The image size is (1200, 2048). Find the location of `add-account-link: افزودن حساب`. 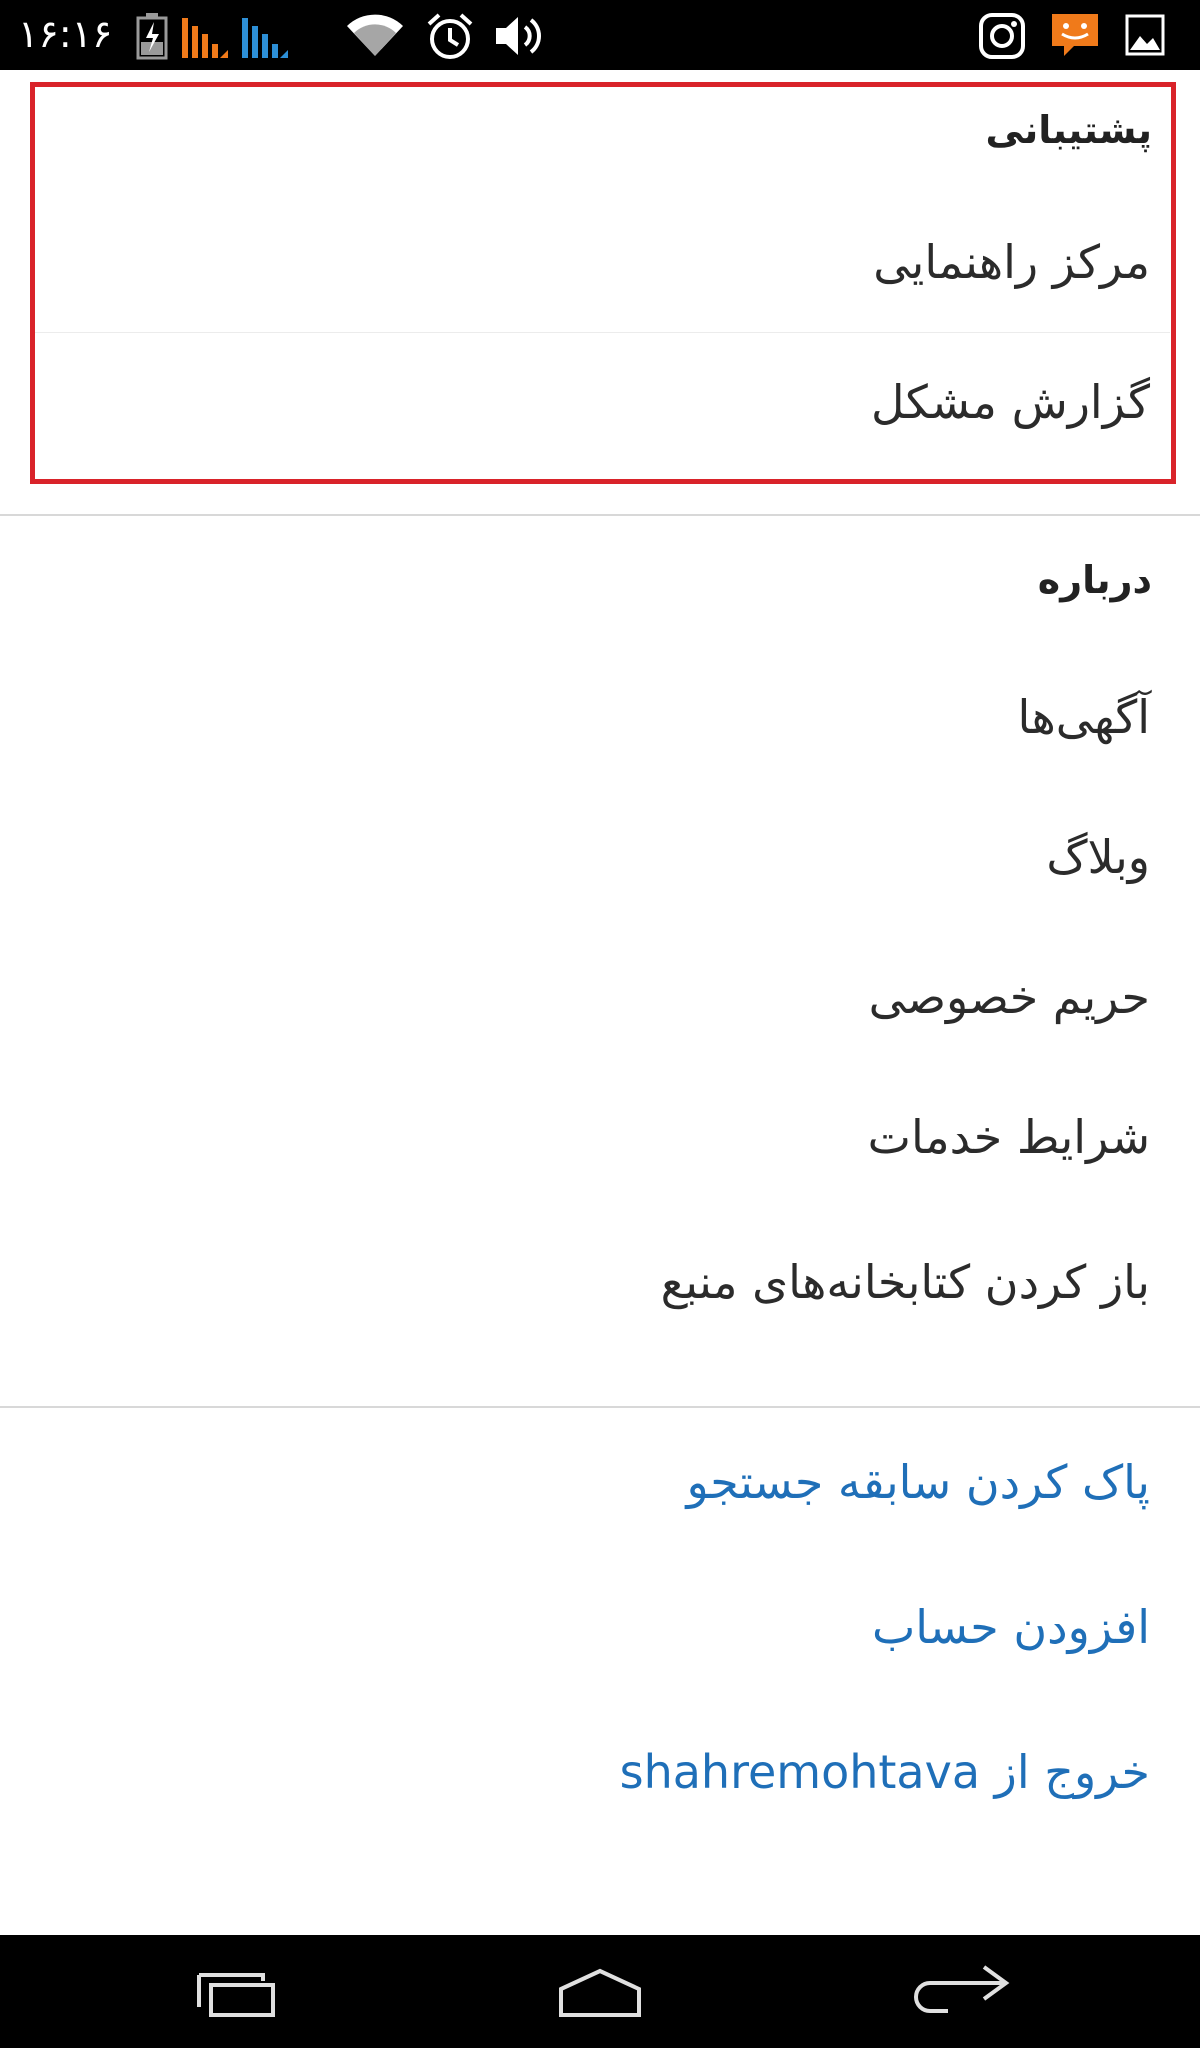

add-account-link: افزودن حساب is located at coordinates (600, 1627).